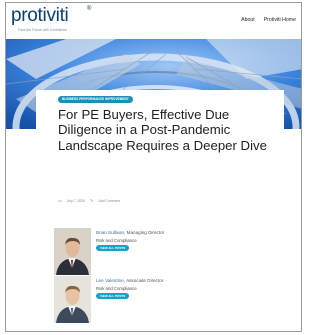 This screenshot has height=335, width=320. Describe the element at coordinates (144, 232) in the screenshot. I see `author-role: , Managing Director` at that location.